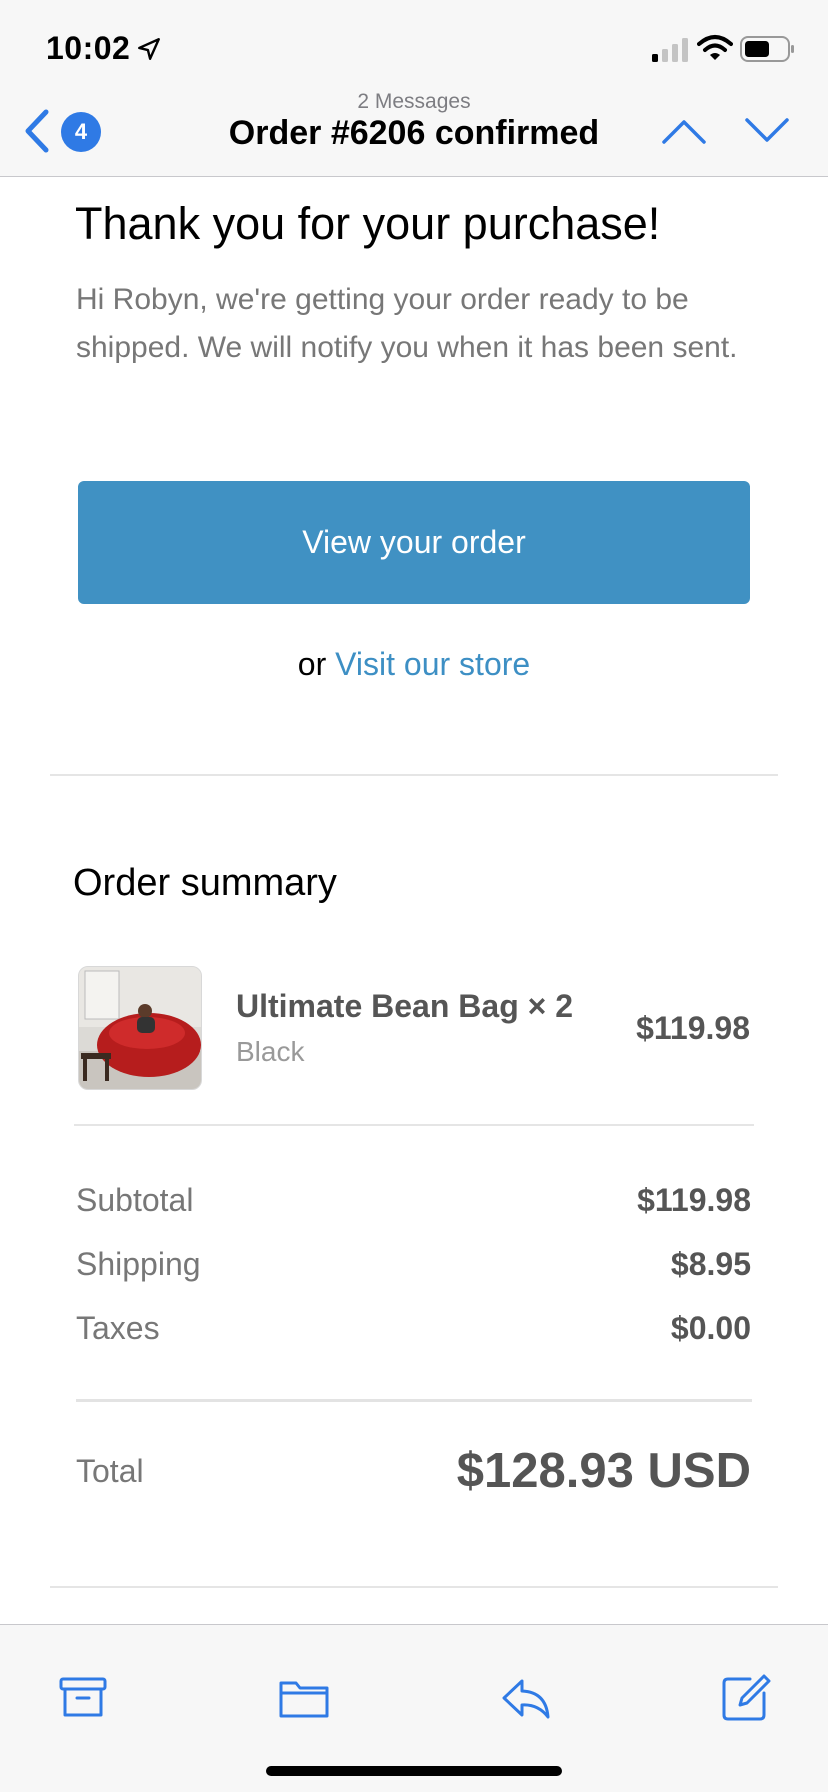 The height and width of the screenshot is (1792, 828). What do you see at coordinates (414, 1400) in the screenshot?
I see `totals-divider` at bounding box center [414, 1400].